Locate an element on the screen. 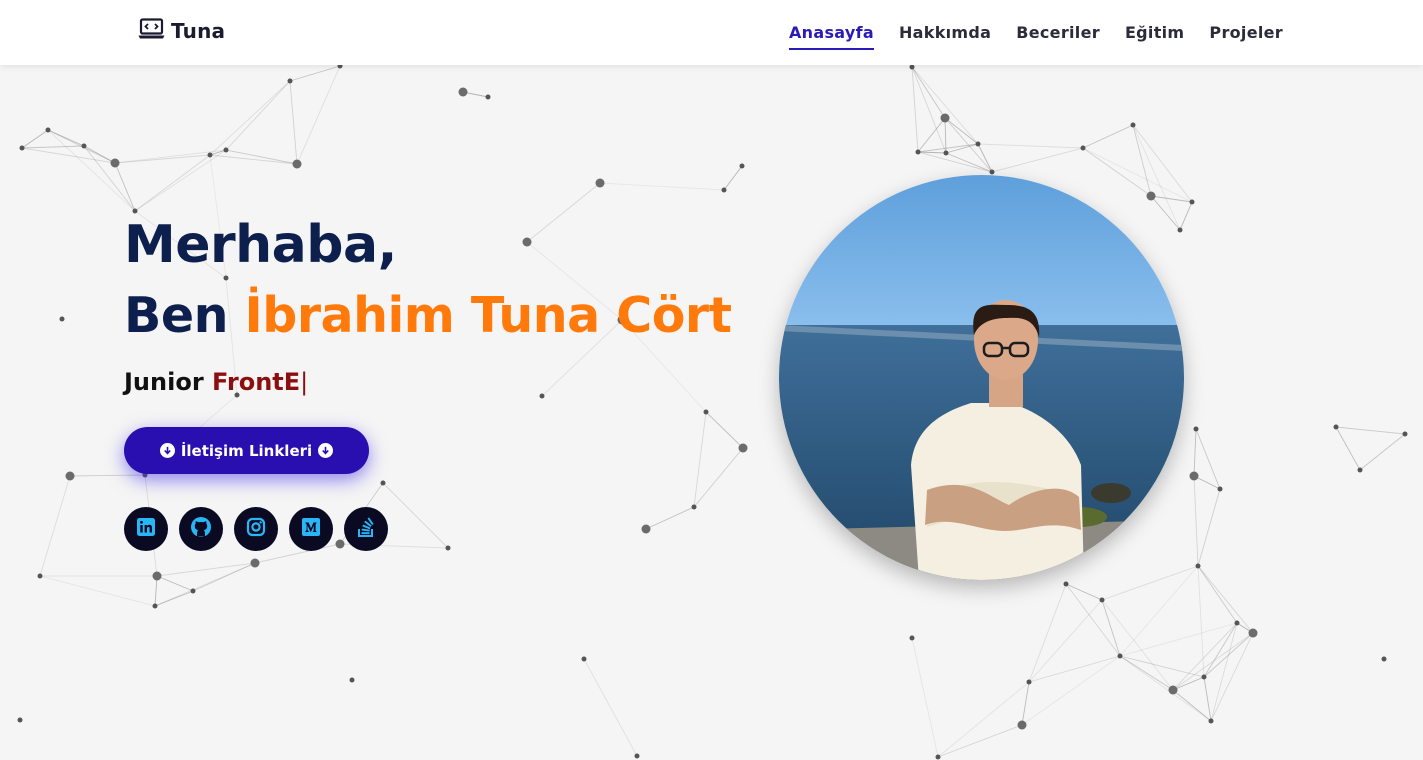  linkedin-link is located at coordinates (146, 529).